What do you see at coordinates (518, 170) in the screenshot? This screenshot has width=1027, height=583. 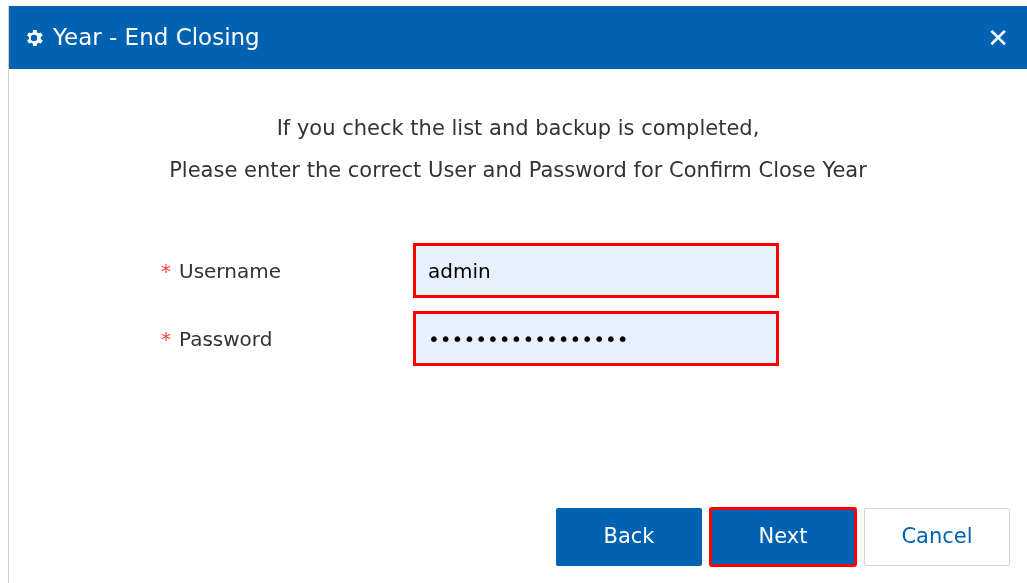 I see `instruction-text: Please enter the correct User and Password for Confirm Close Year` at bounding box center [518, 170].